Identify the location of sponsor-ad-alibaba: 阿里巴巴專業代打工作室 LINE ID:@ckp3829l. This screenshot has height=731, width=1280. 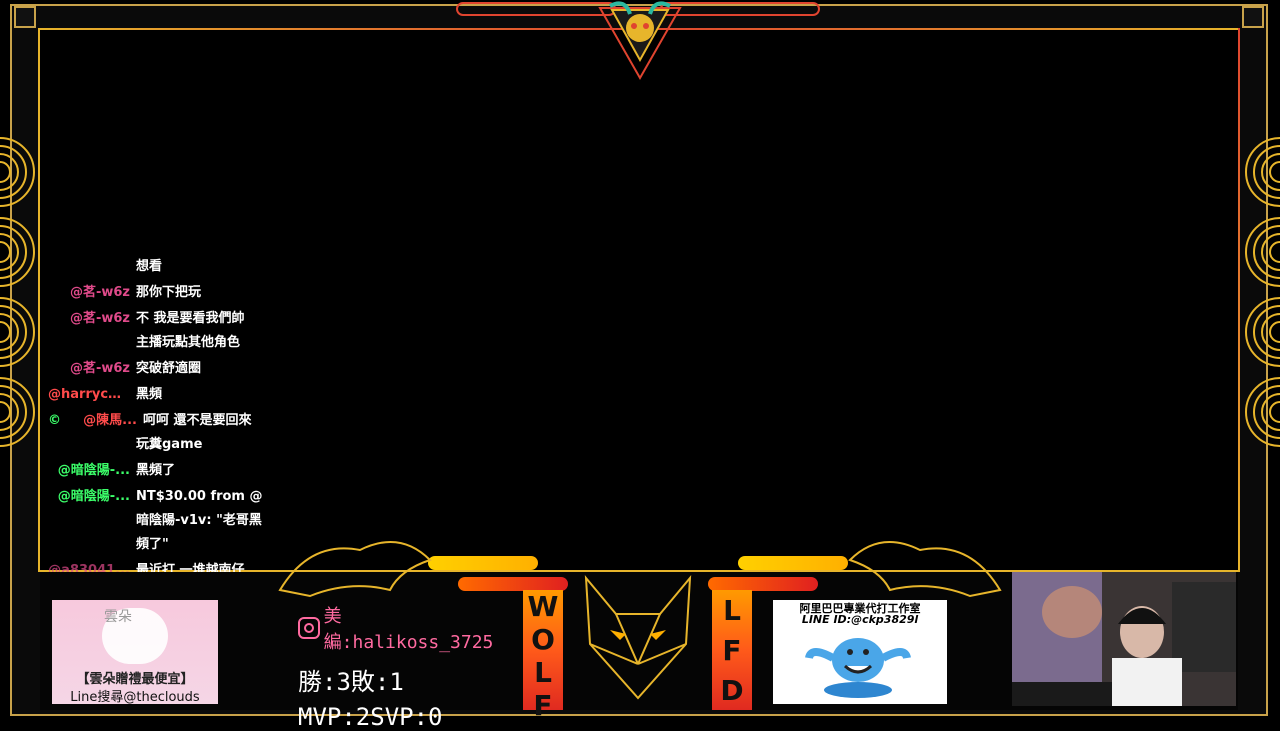
(860, 652).